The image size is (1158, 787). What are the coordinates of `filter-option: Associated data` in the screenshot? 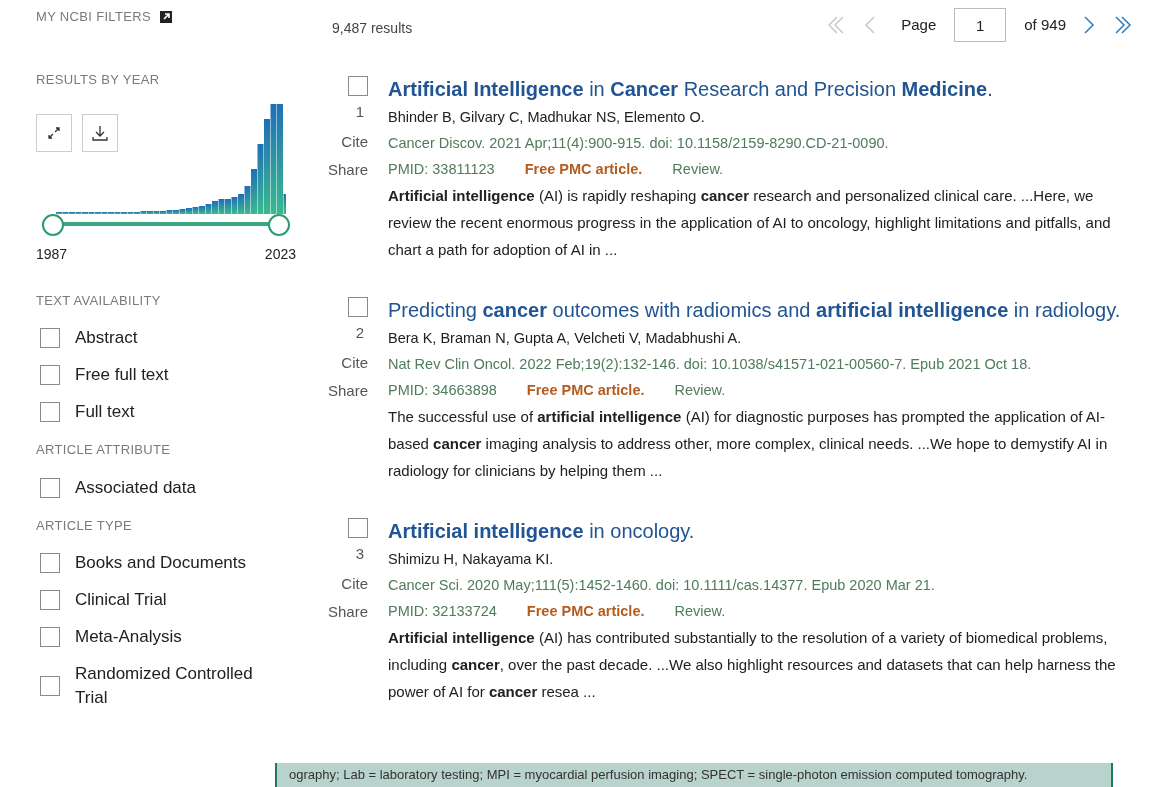 It's located at (175, 487).